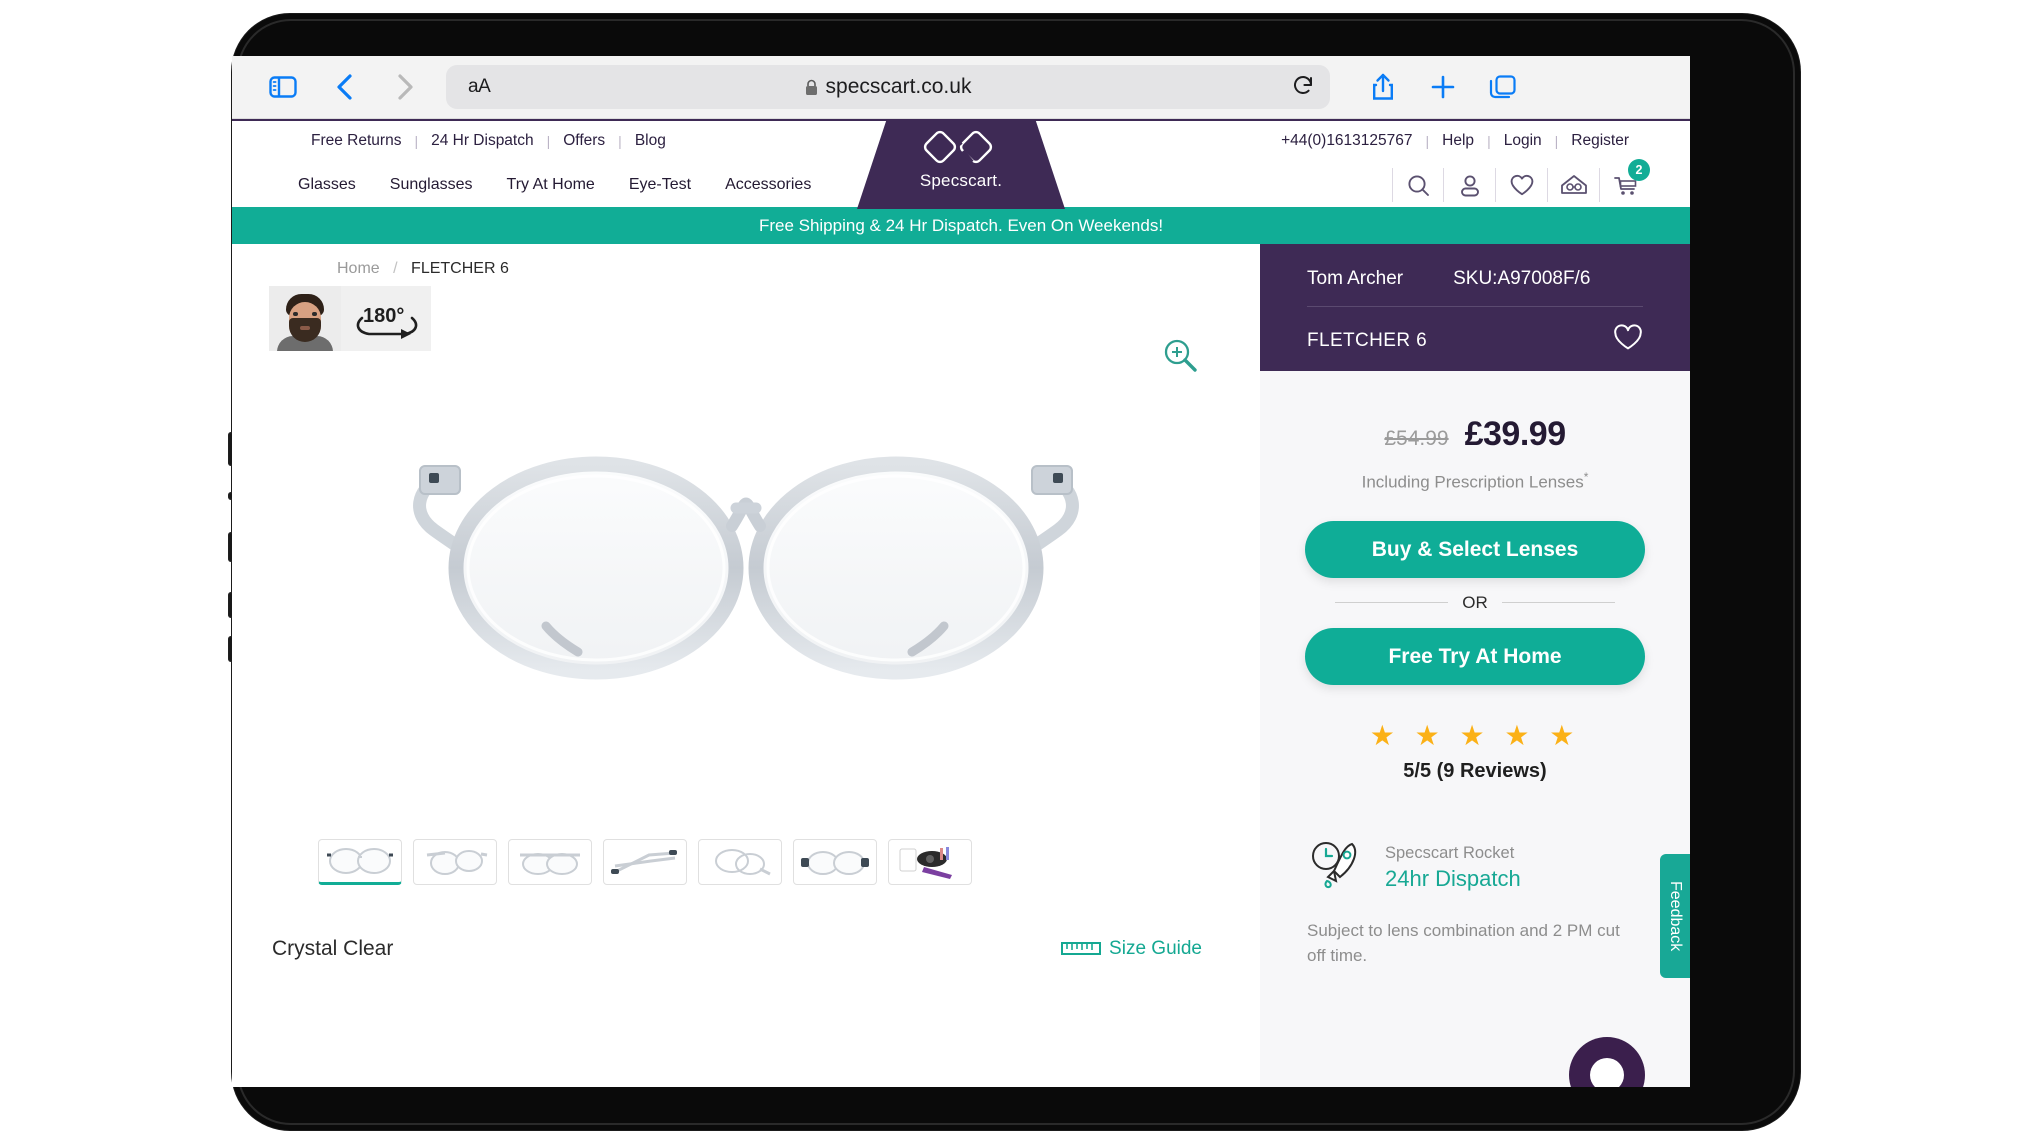  I want to click on link-help: Help, so click(1458, 141).